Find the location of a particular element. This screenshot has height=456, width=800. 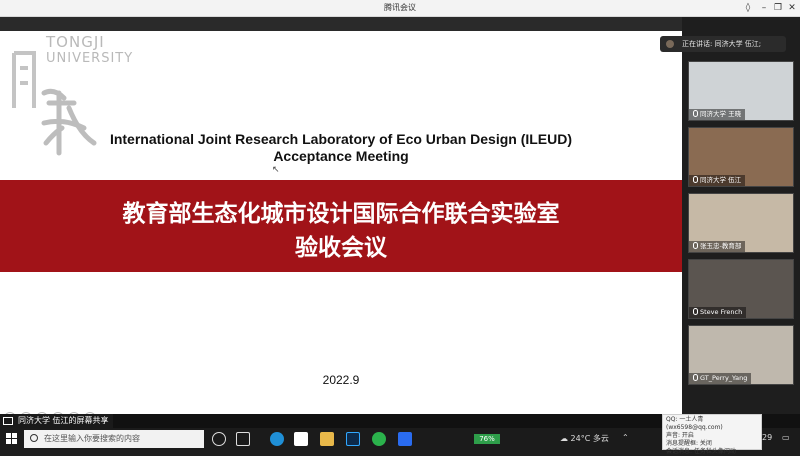

screen-share-icon is located at coordinates (8, 421).